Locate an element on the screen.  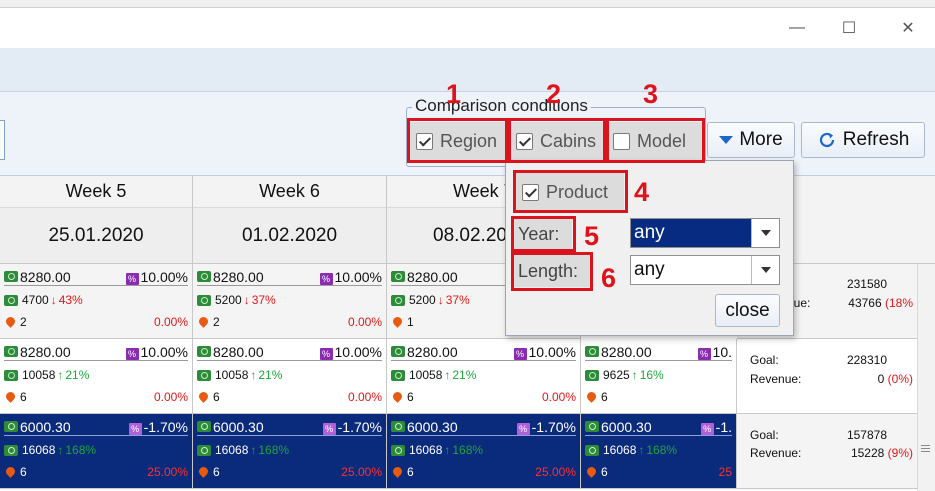
revenue-value: 15228 is located at coordinates (867, 453).